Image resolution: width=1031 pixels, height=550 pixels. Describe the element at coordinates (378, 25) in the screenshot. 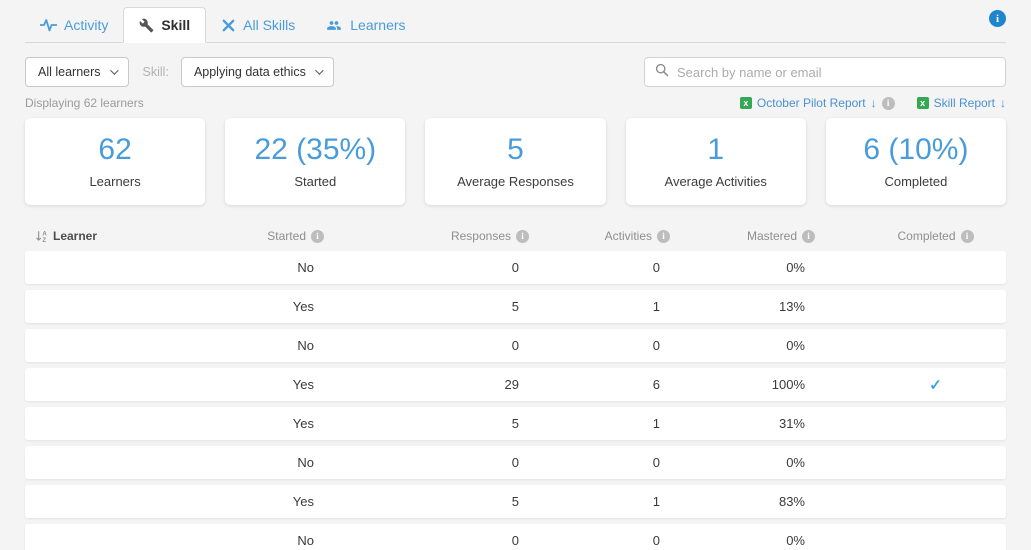

I see `tab-label: Learners` at that location.